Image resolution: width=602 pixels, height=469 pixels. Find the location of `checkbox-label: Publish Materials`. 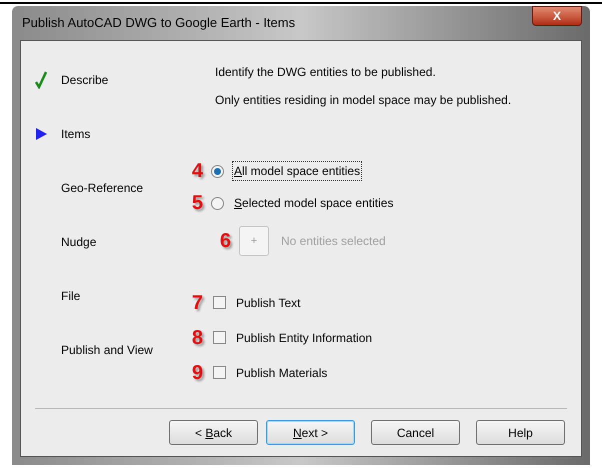

checkbox-label: Publish Materials is located at coordinates (282, 373).